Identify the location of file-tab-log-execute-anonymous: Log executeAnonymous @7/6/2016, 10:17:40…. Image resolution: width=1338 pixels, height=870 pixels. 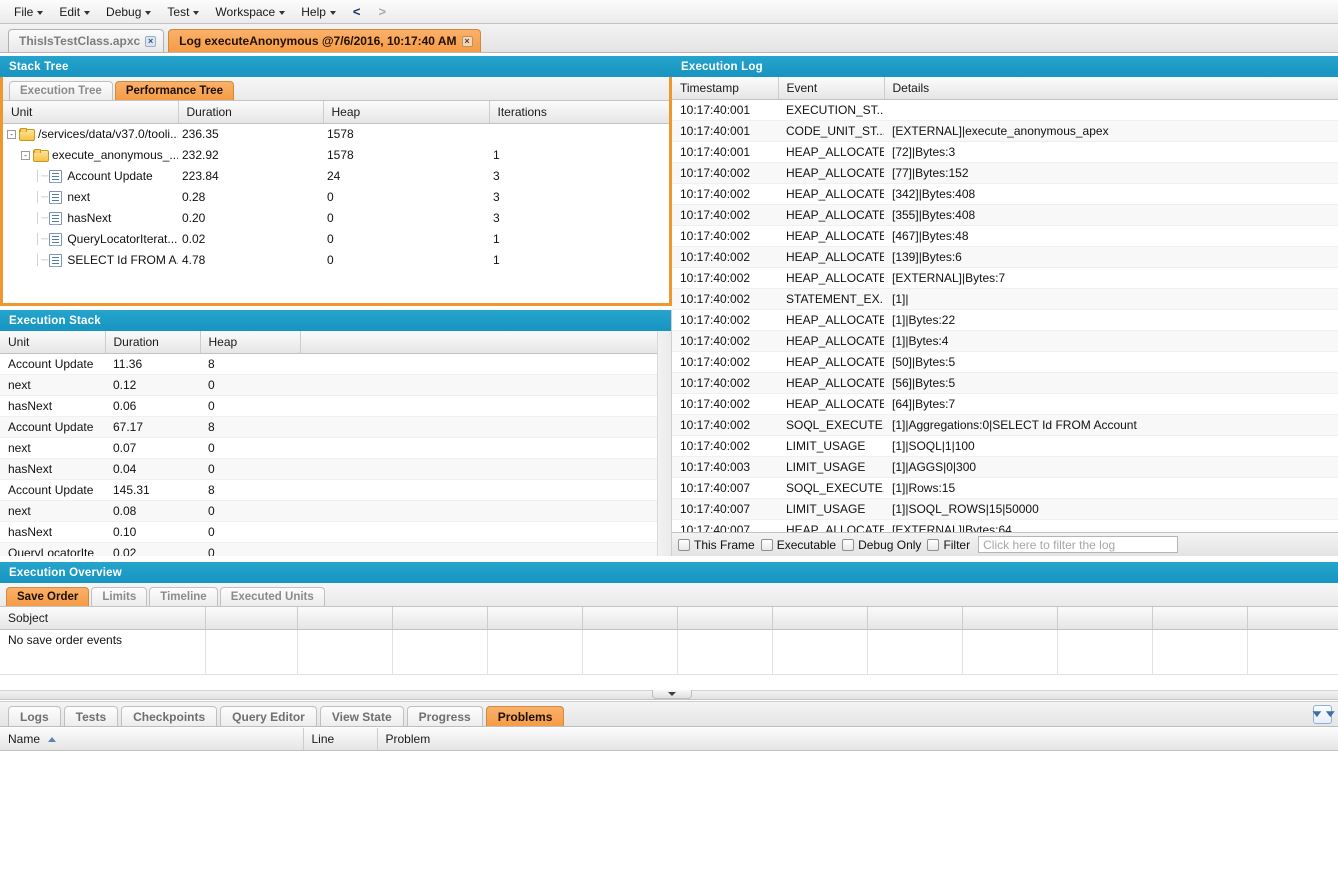
(324, 40).